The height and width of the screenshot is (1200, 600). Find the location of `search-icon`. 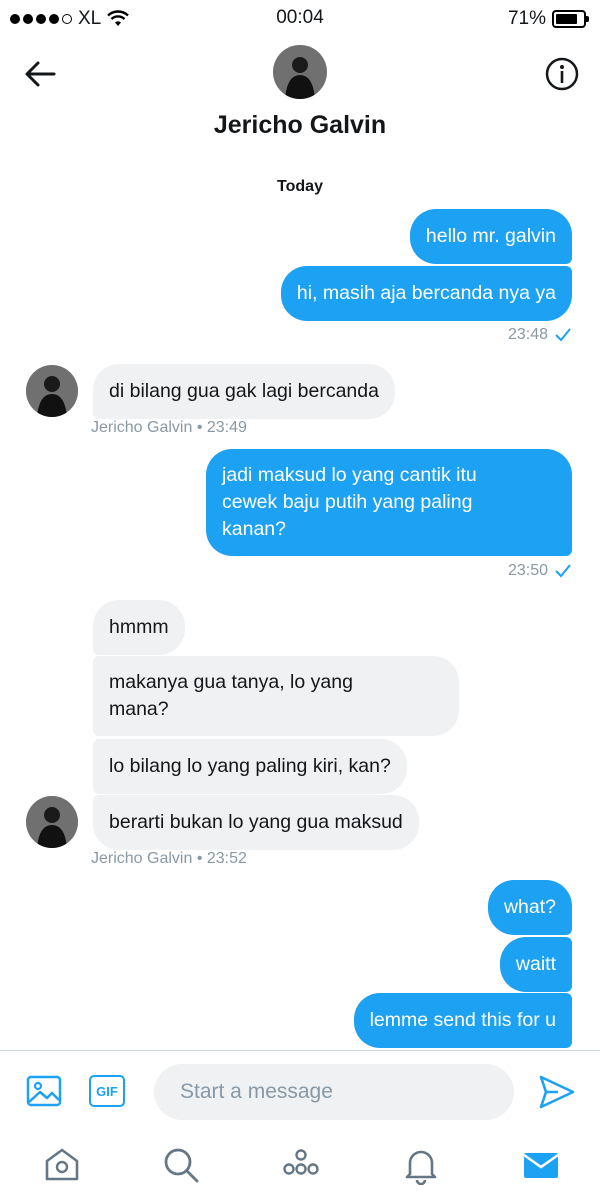

search-icon is located at coordinates (181, 1165).